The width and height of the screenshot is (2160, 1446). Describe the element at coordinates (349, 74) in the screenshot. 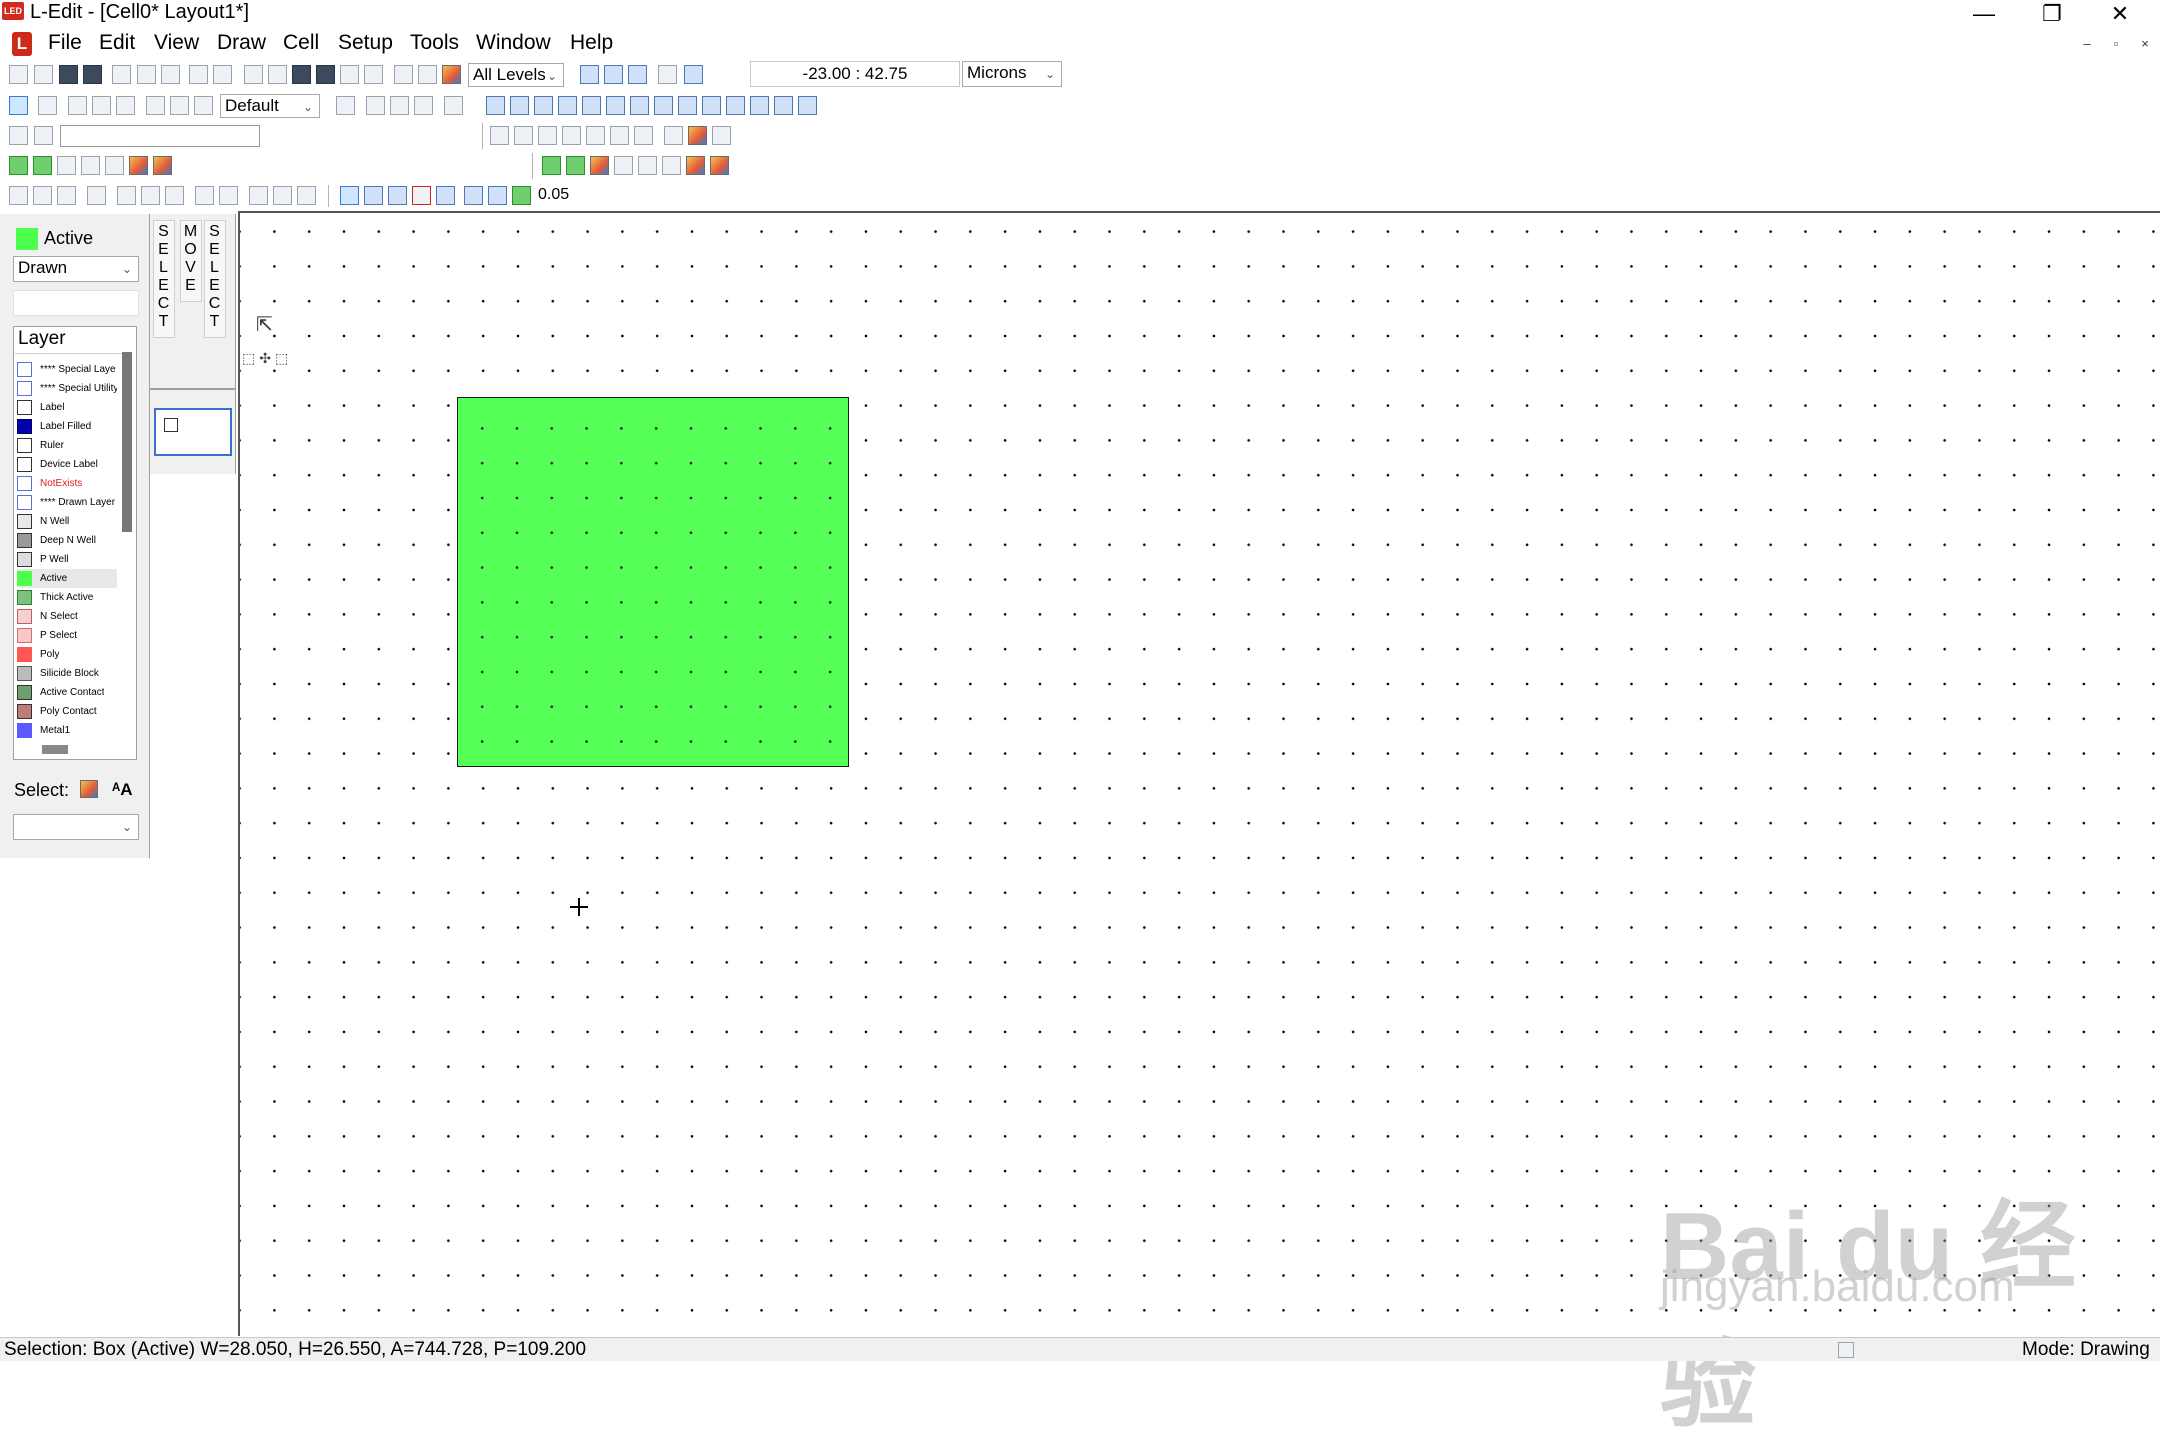

I see `find-all-icon` at that location.